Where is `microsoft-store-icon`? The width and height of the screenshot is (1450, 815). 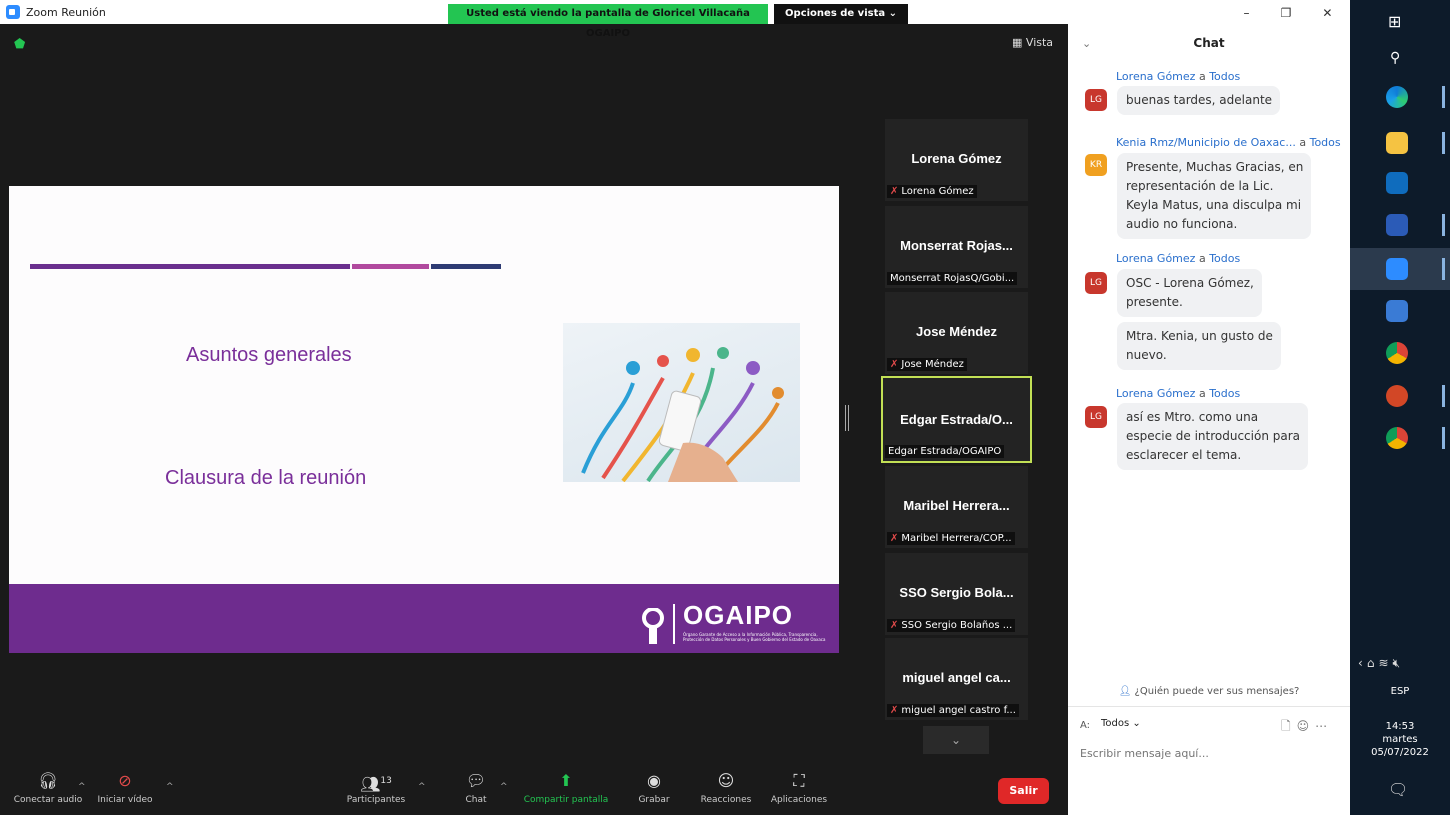 microsoft-store-icon is located at coordinates (1397, 311).